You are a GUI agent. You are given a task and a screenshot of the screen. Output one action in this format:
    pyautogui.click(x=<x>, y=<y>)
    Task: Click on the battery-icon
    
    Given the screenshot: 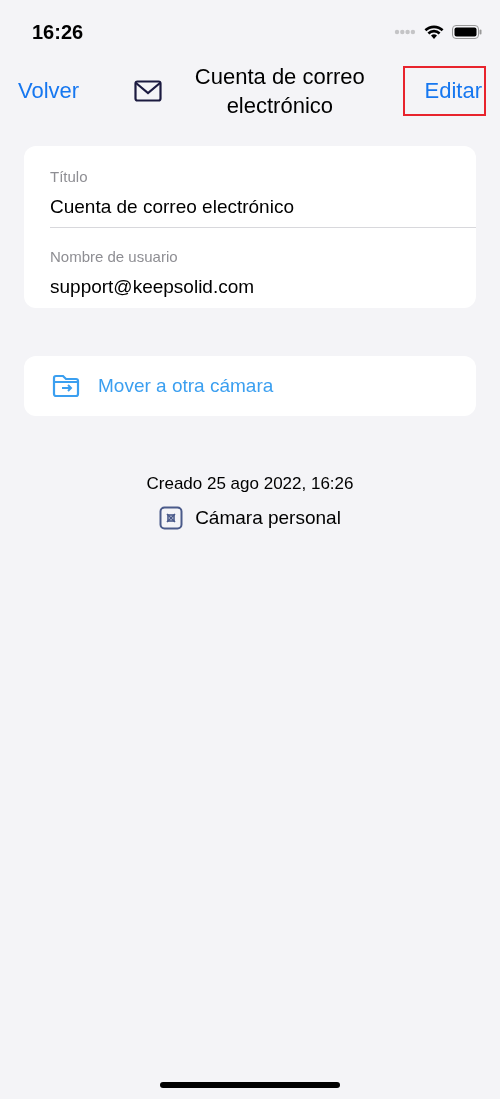 What is the action you would take?
    pyautogui.click(x=467, y=32)
    